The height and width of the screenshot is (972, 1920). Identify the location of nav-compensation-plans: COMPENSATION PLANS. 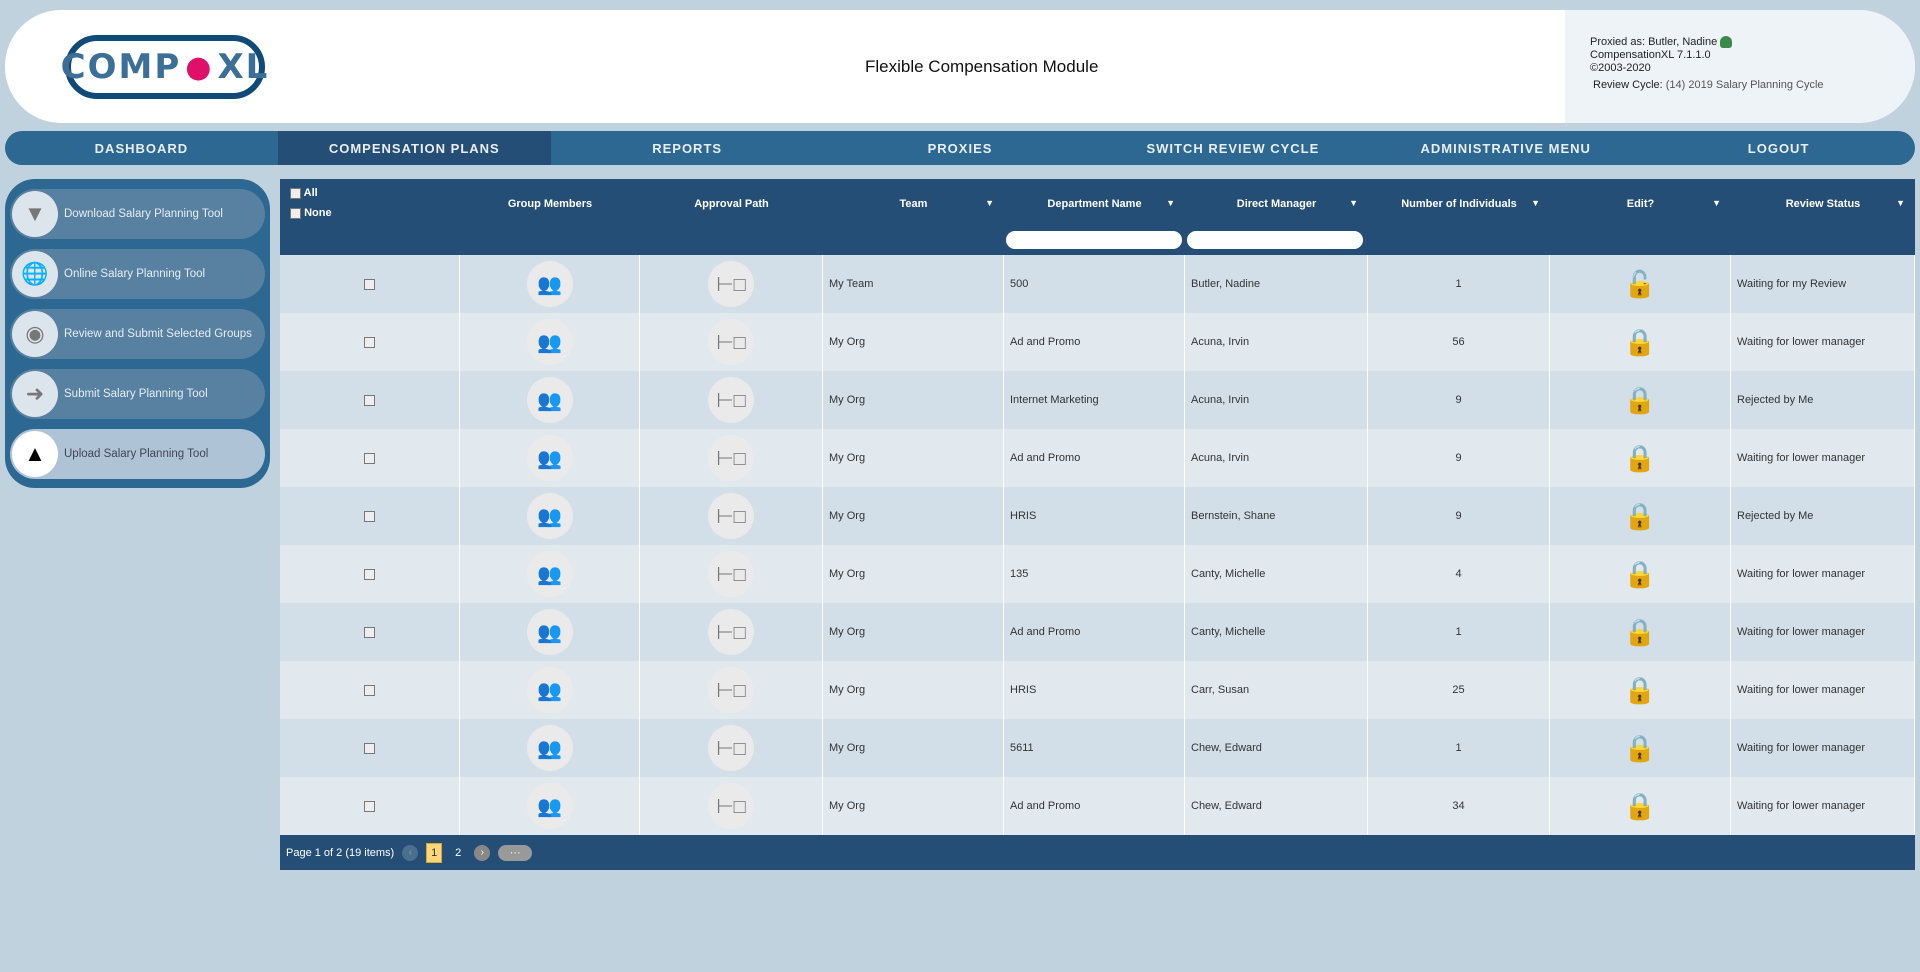
(414, 148).